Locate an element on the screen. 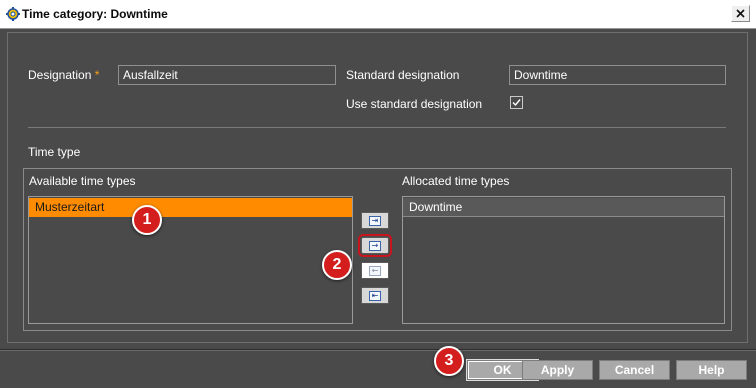 The height and width of the screenshot is (388, 756). apply-button: Apply is located at coordinates (557, 370).